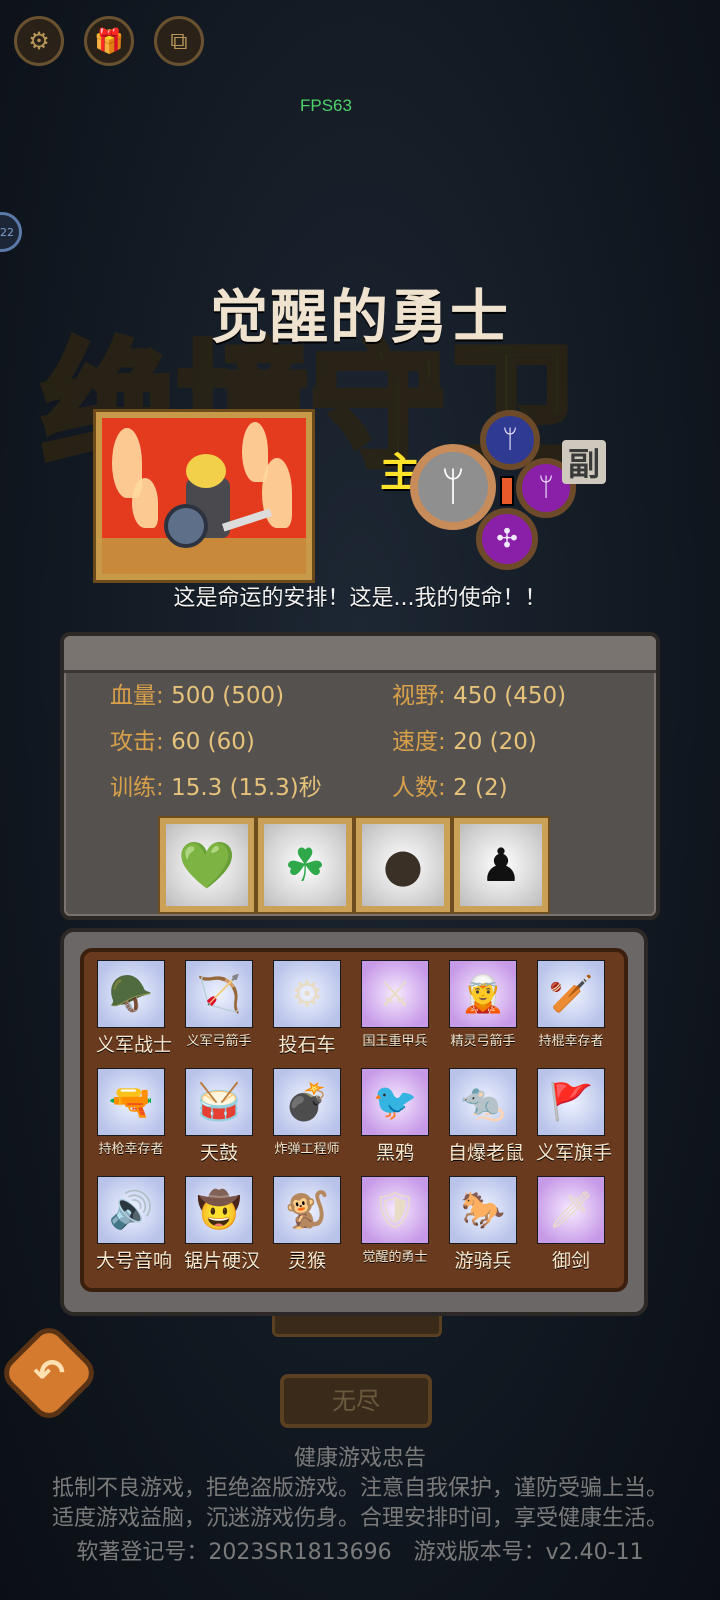 This screenshot has width=720, height=1600. I want to click on unit-card: 🗡 御剑, so click(571, 1224).